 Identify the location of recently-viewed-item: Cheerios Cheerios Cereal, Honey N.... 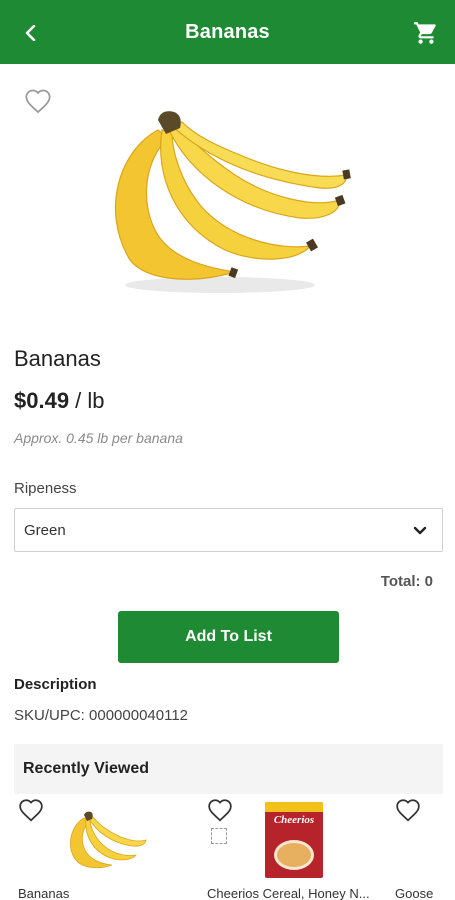
(293, 848).